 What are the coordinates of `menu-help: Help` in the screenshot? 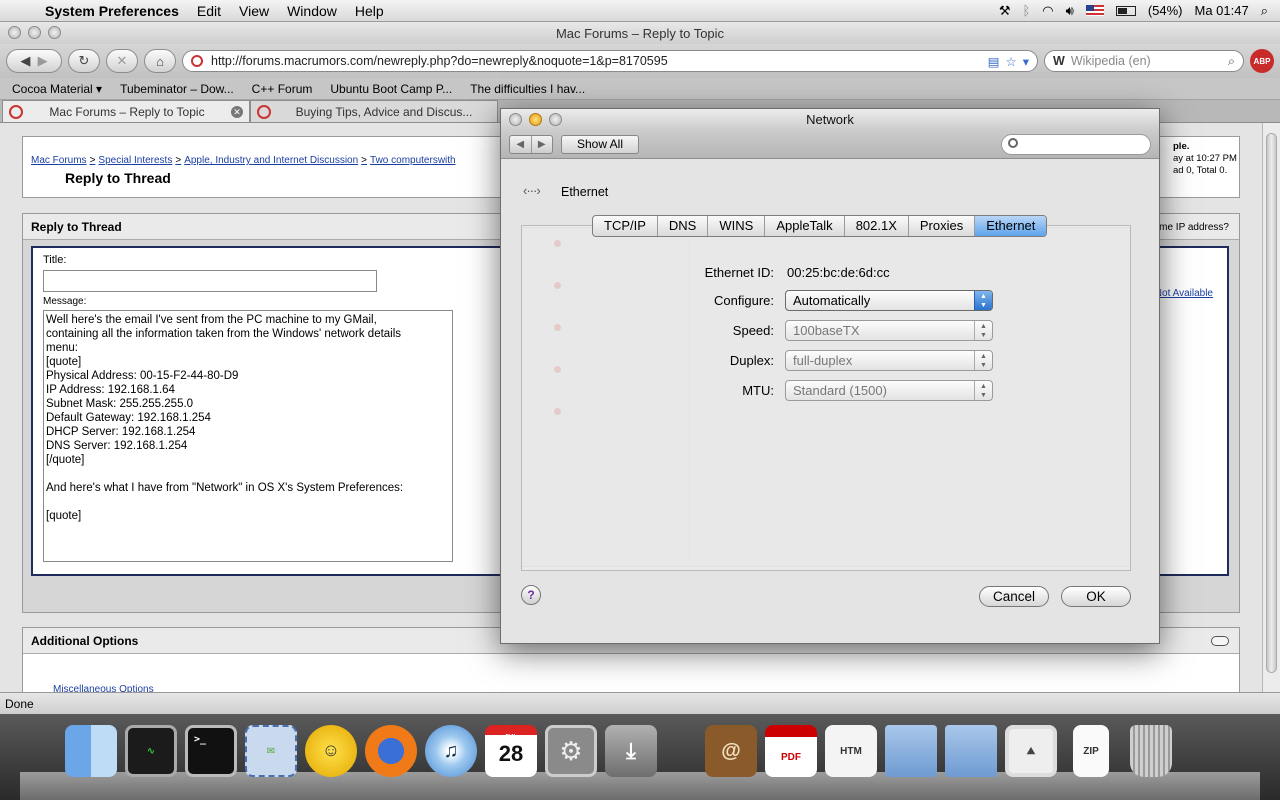 It's located at (369, 11).